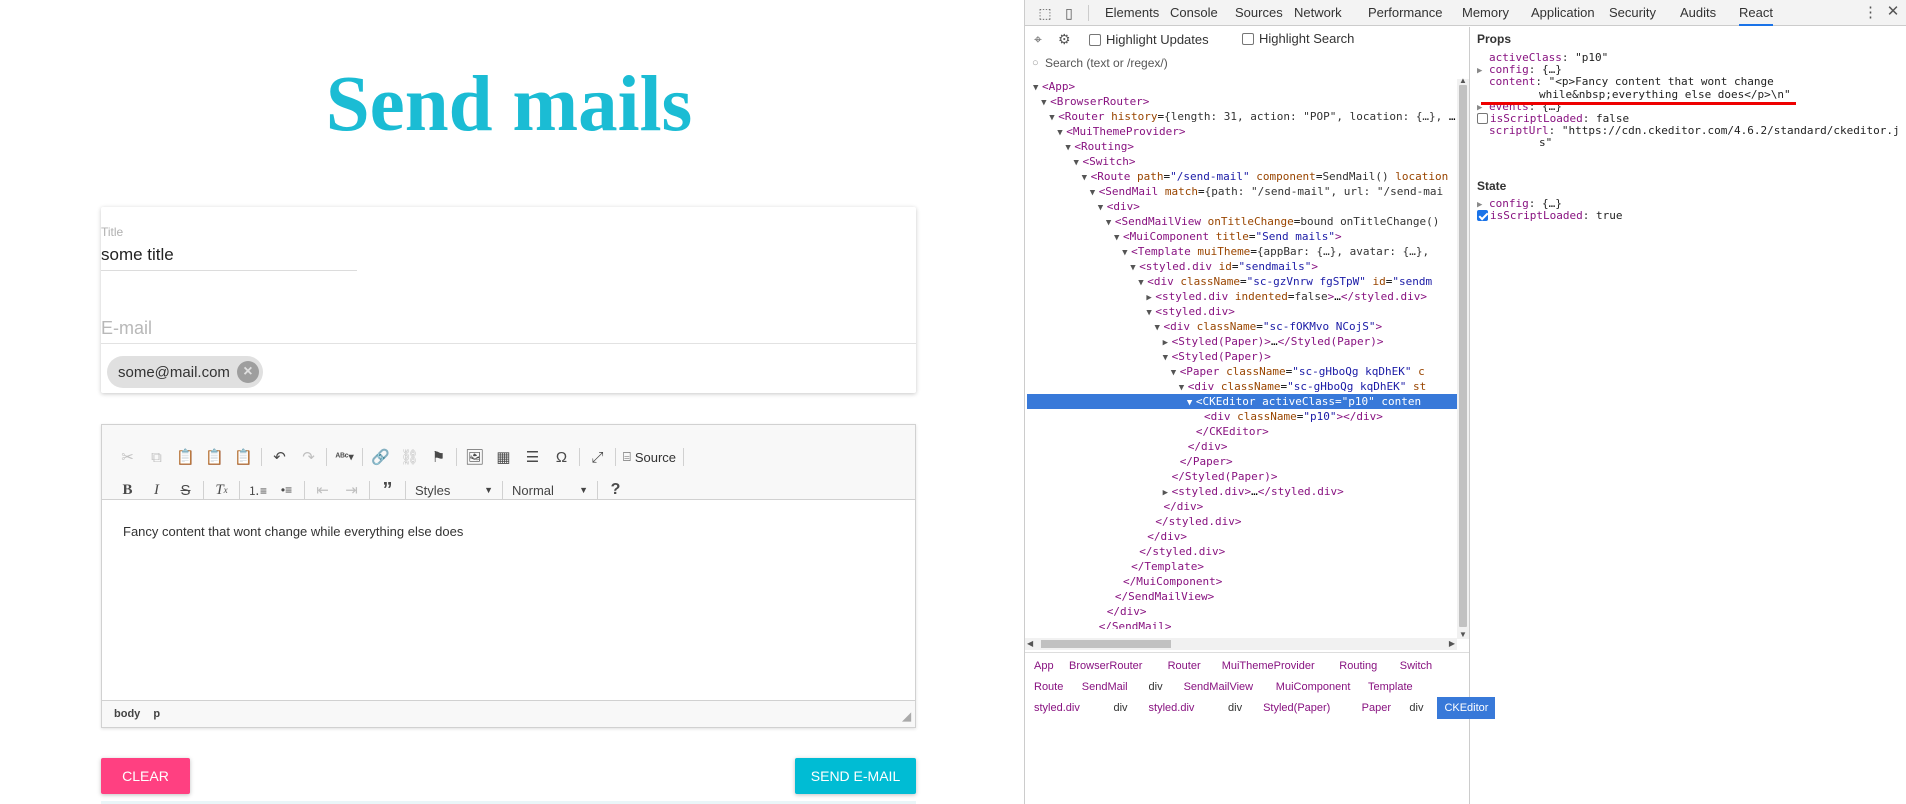 The image size is (1906, 804). What do you see at coordinates (1698, 13) in the screenshot?
I see `tab-audits: Audits` at bounding box center [1698, 13].